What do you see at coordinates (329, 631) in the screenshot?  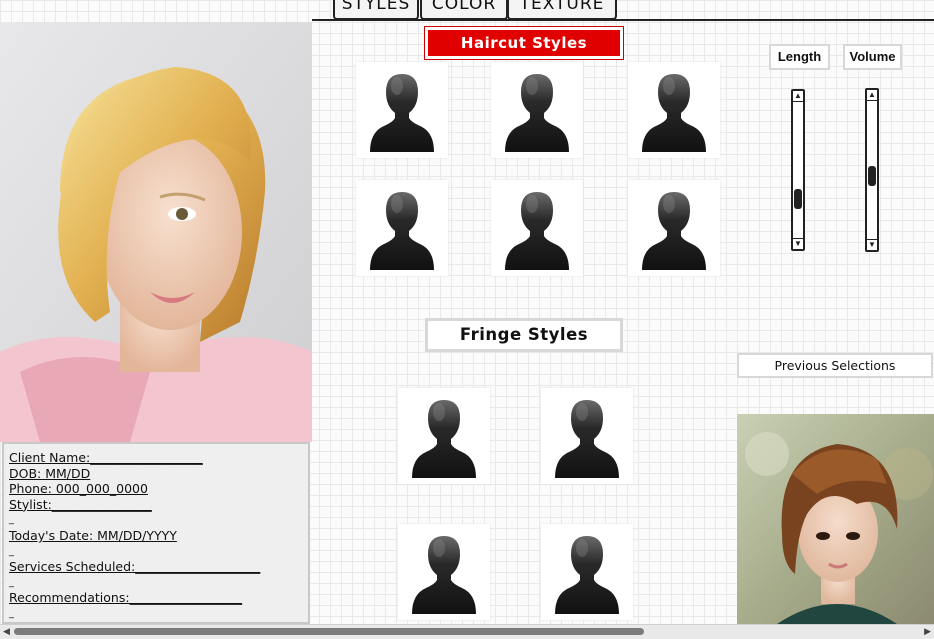 I see `horizontal-scrollbar-thumb` at bounding box center [329, 631].